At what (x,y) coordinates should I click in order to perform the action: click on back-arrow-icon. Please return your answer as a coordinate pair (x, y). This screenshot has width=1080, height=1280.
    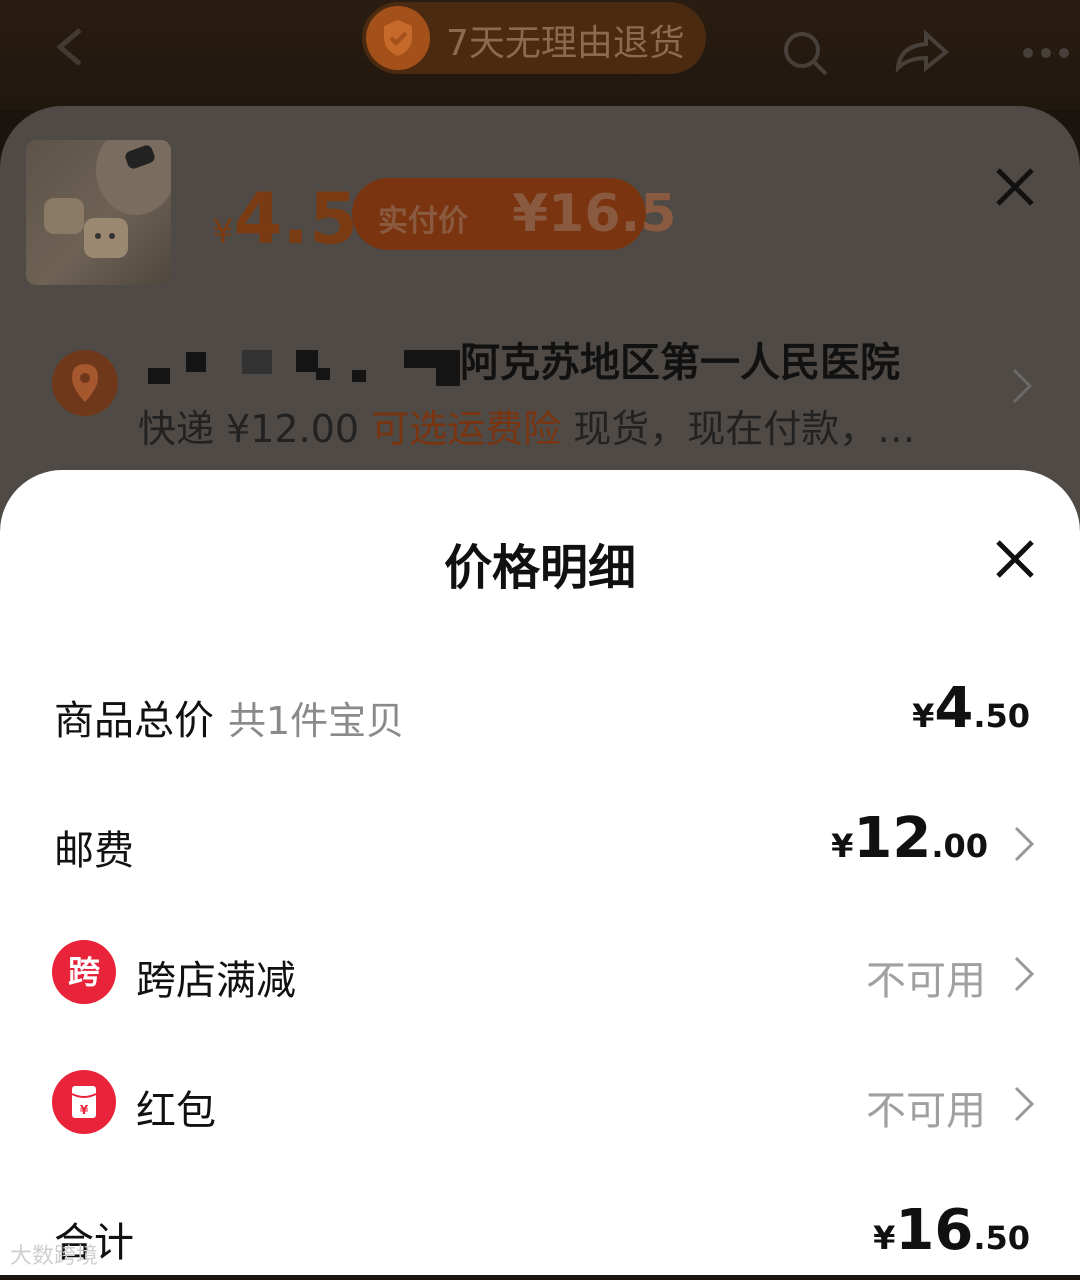
    Looking at the image, I should click on (70, 47).